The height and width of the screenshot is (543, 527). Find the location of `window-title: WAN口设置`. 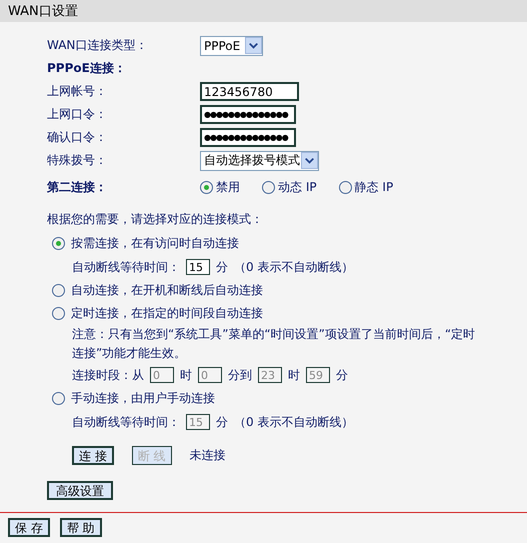

window-title: WAN口设置 is located at coordinates (43, 11).